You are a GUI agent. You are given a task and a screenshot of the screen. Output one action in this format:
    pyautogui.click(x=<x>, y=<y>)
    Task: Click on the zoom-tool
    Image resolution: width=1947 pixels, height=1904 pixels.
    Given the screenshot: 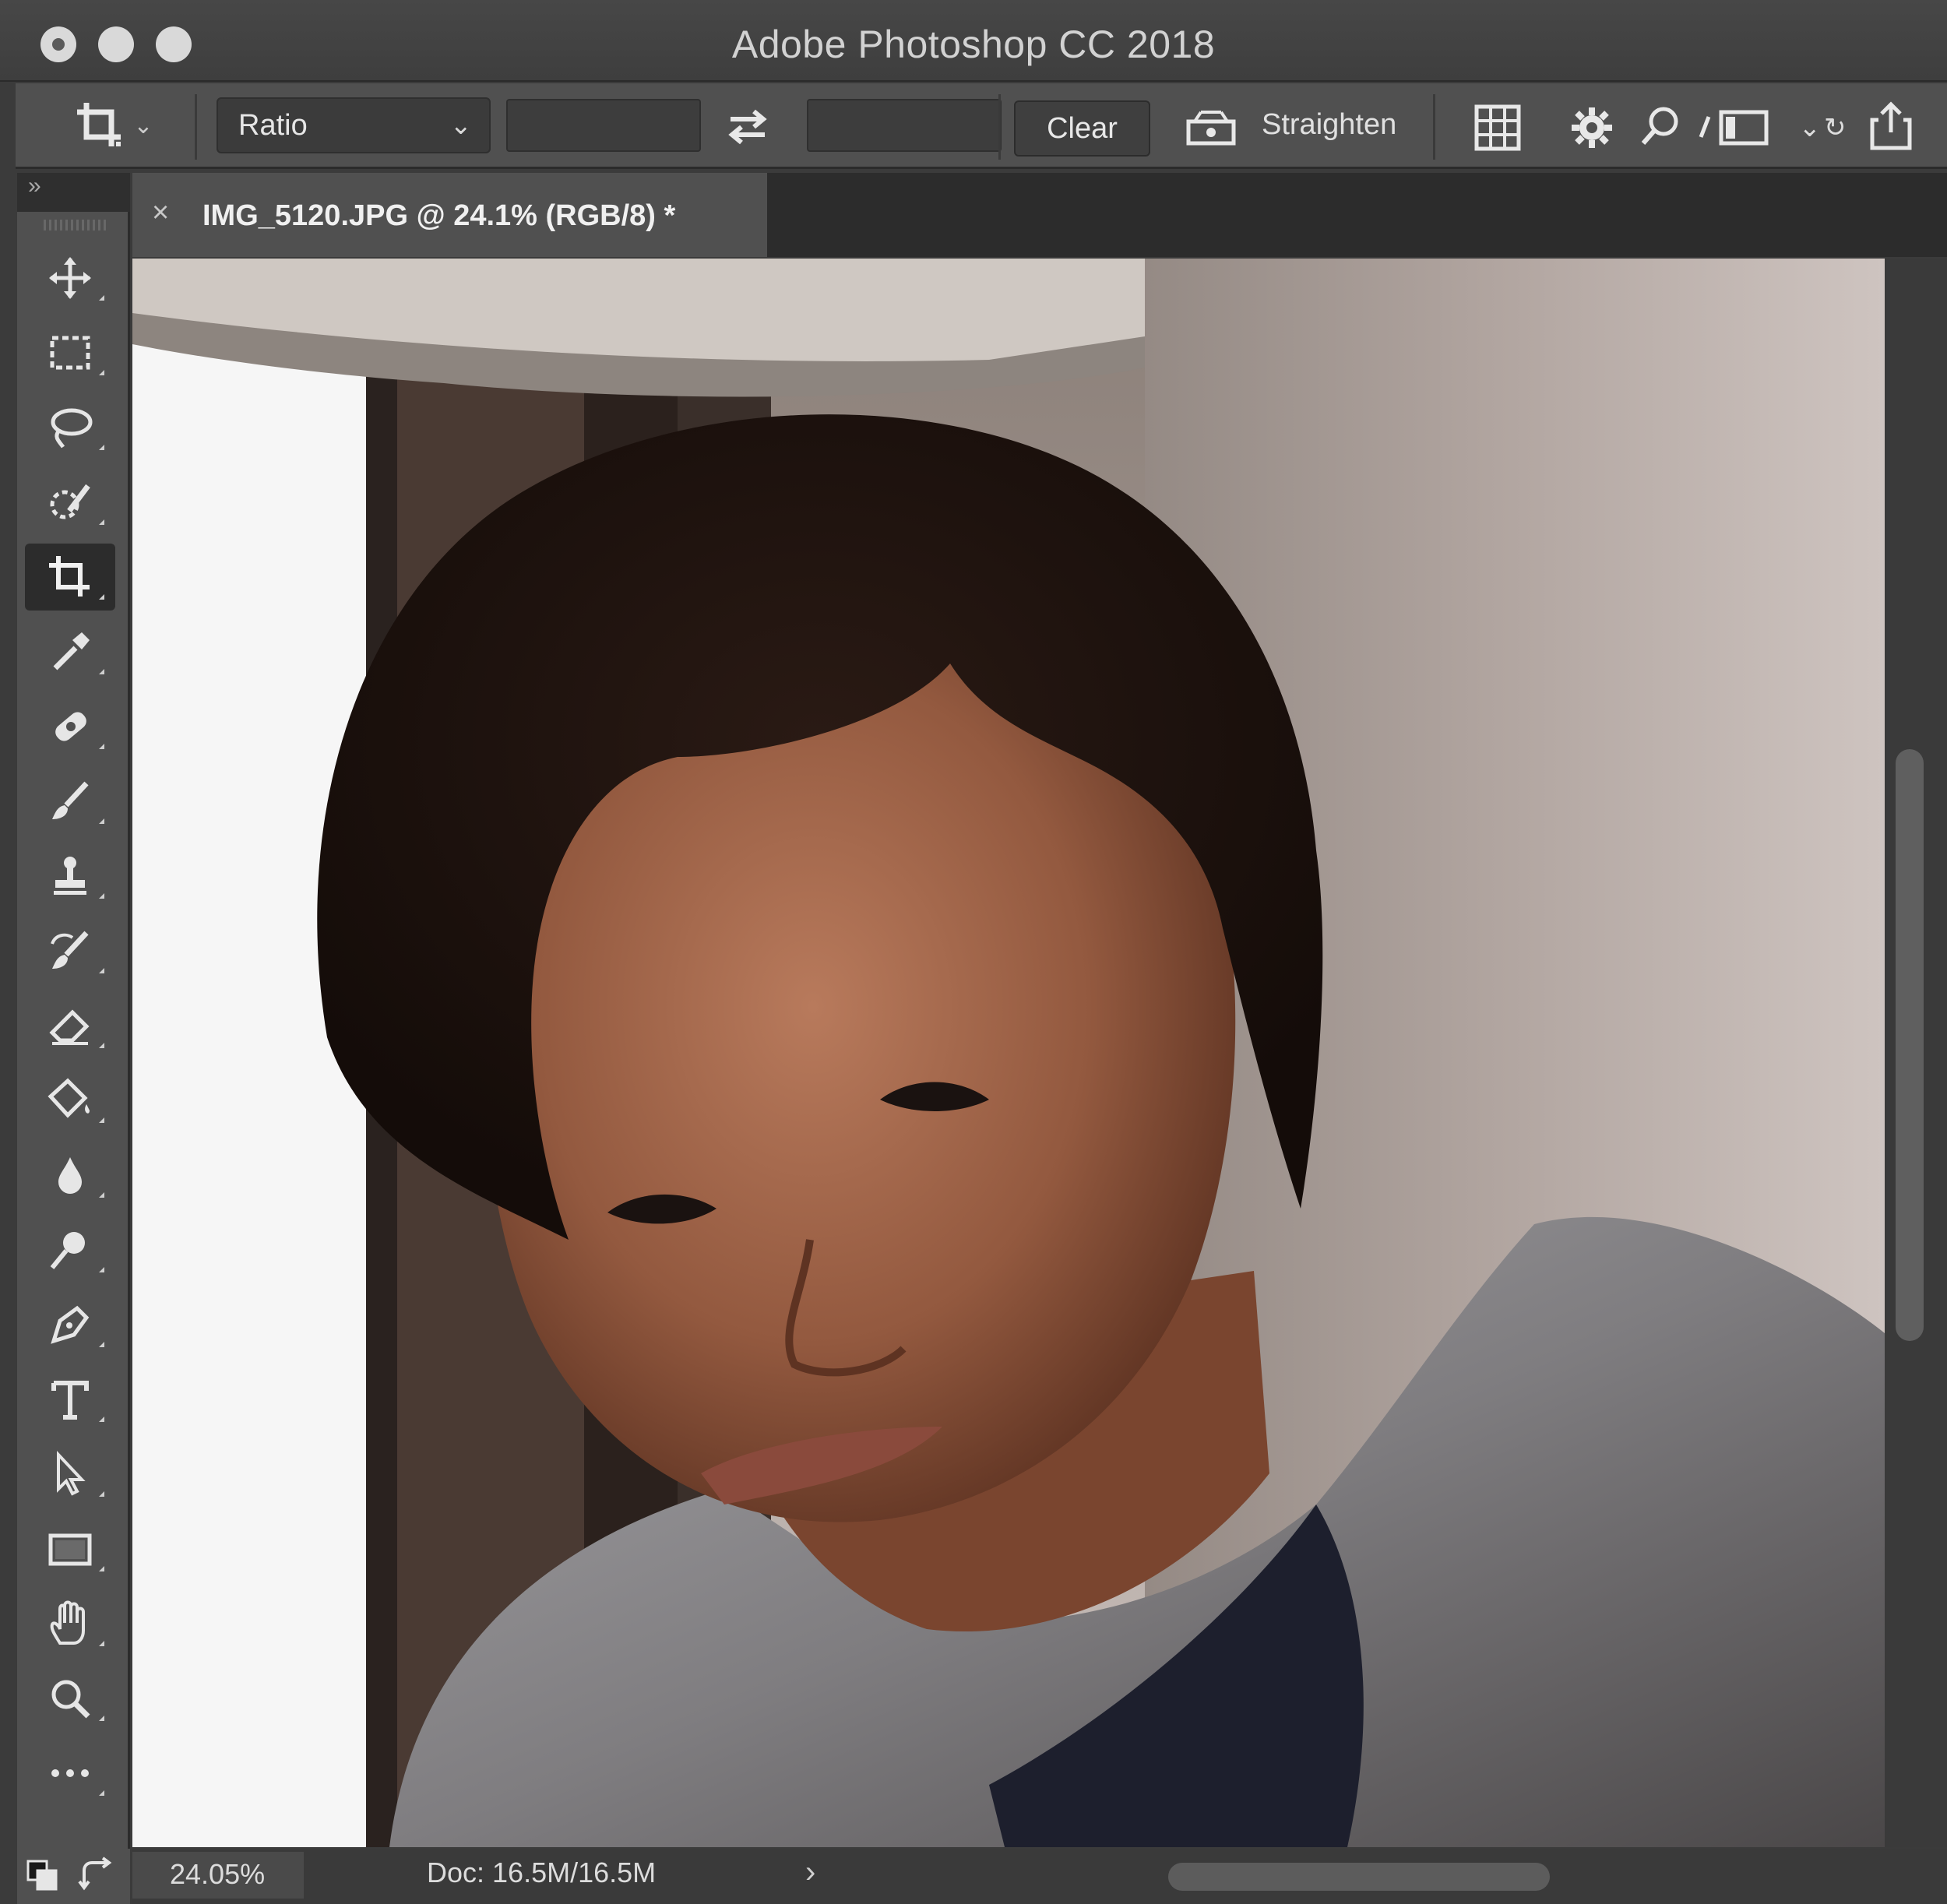 What is the action you would take?
    pyautogui.click(x=70, y=1699)
    